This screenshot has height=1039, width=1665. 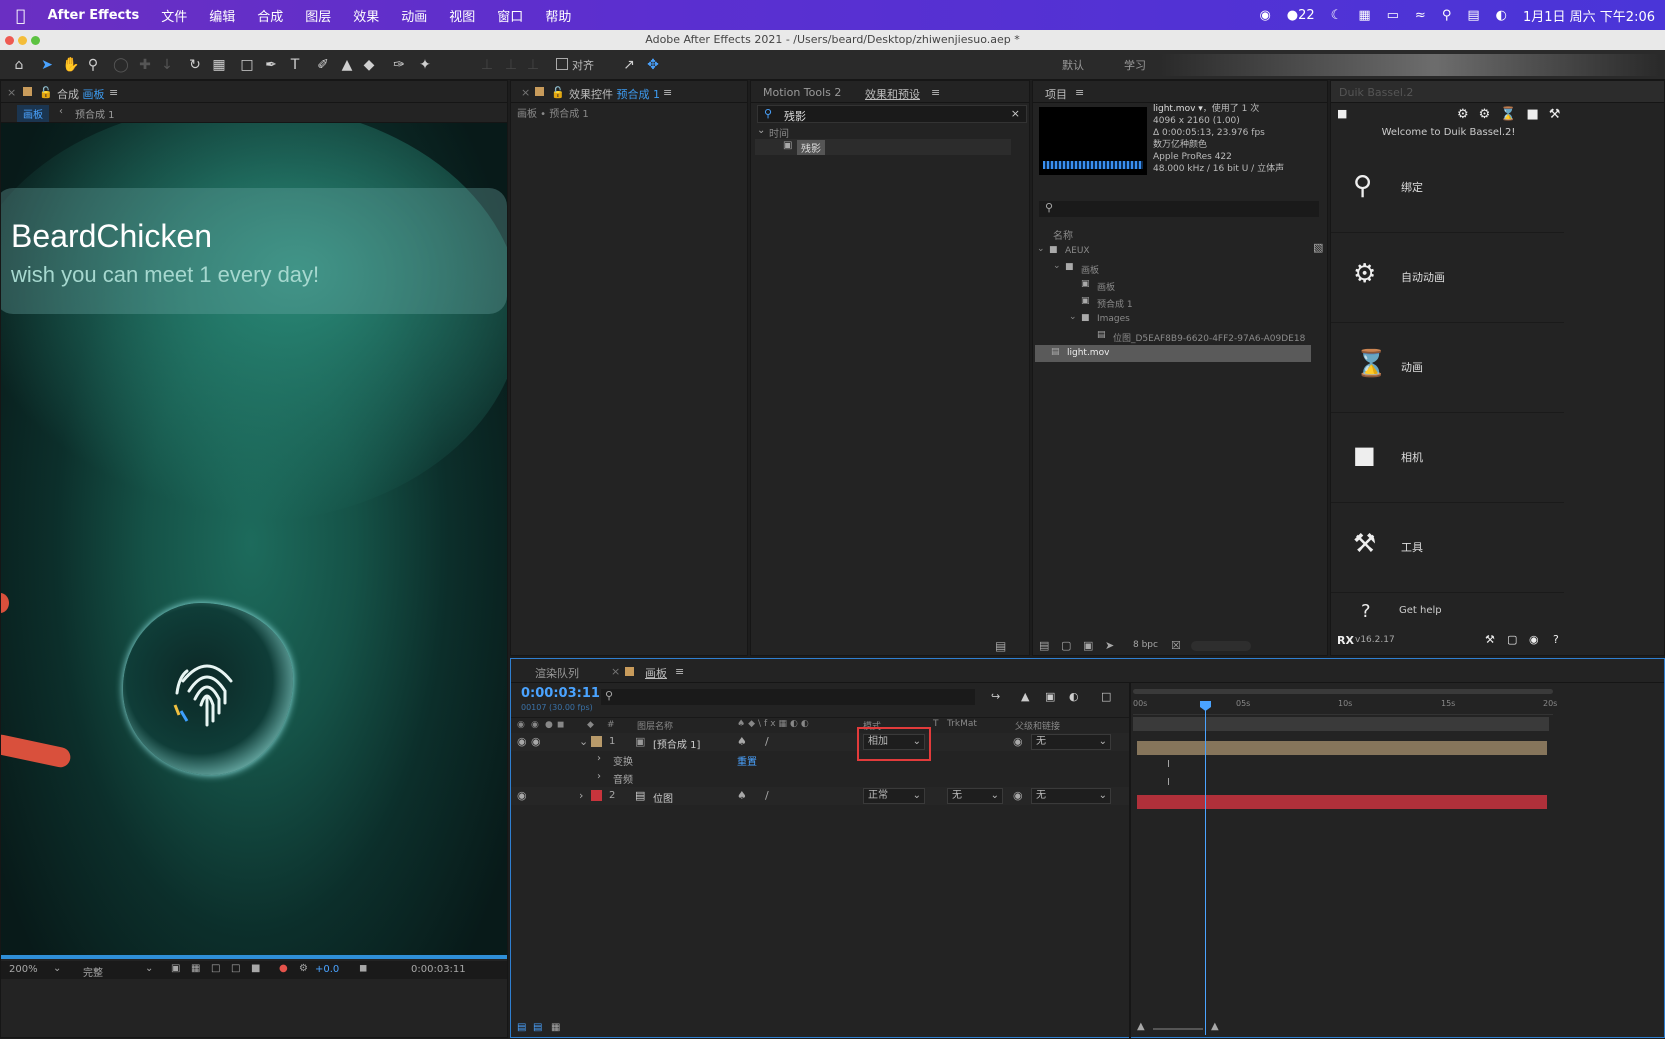 I want to click on duik-animation-button: ⌛ 动画, so click(x=1447, y=368).